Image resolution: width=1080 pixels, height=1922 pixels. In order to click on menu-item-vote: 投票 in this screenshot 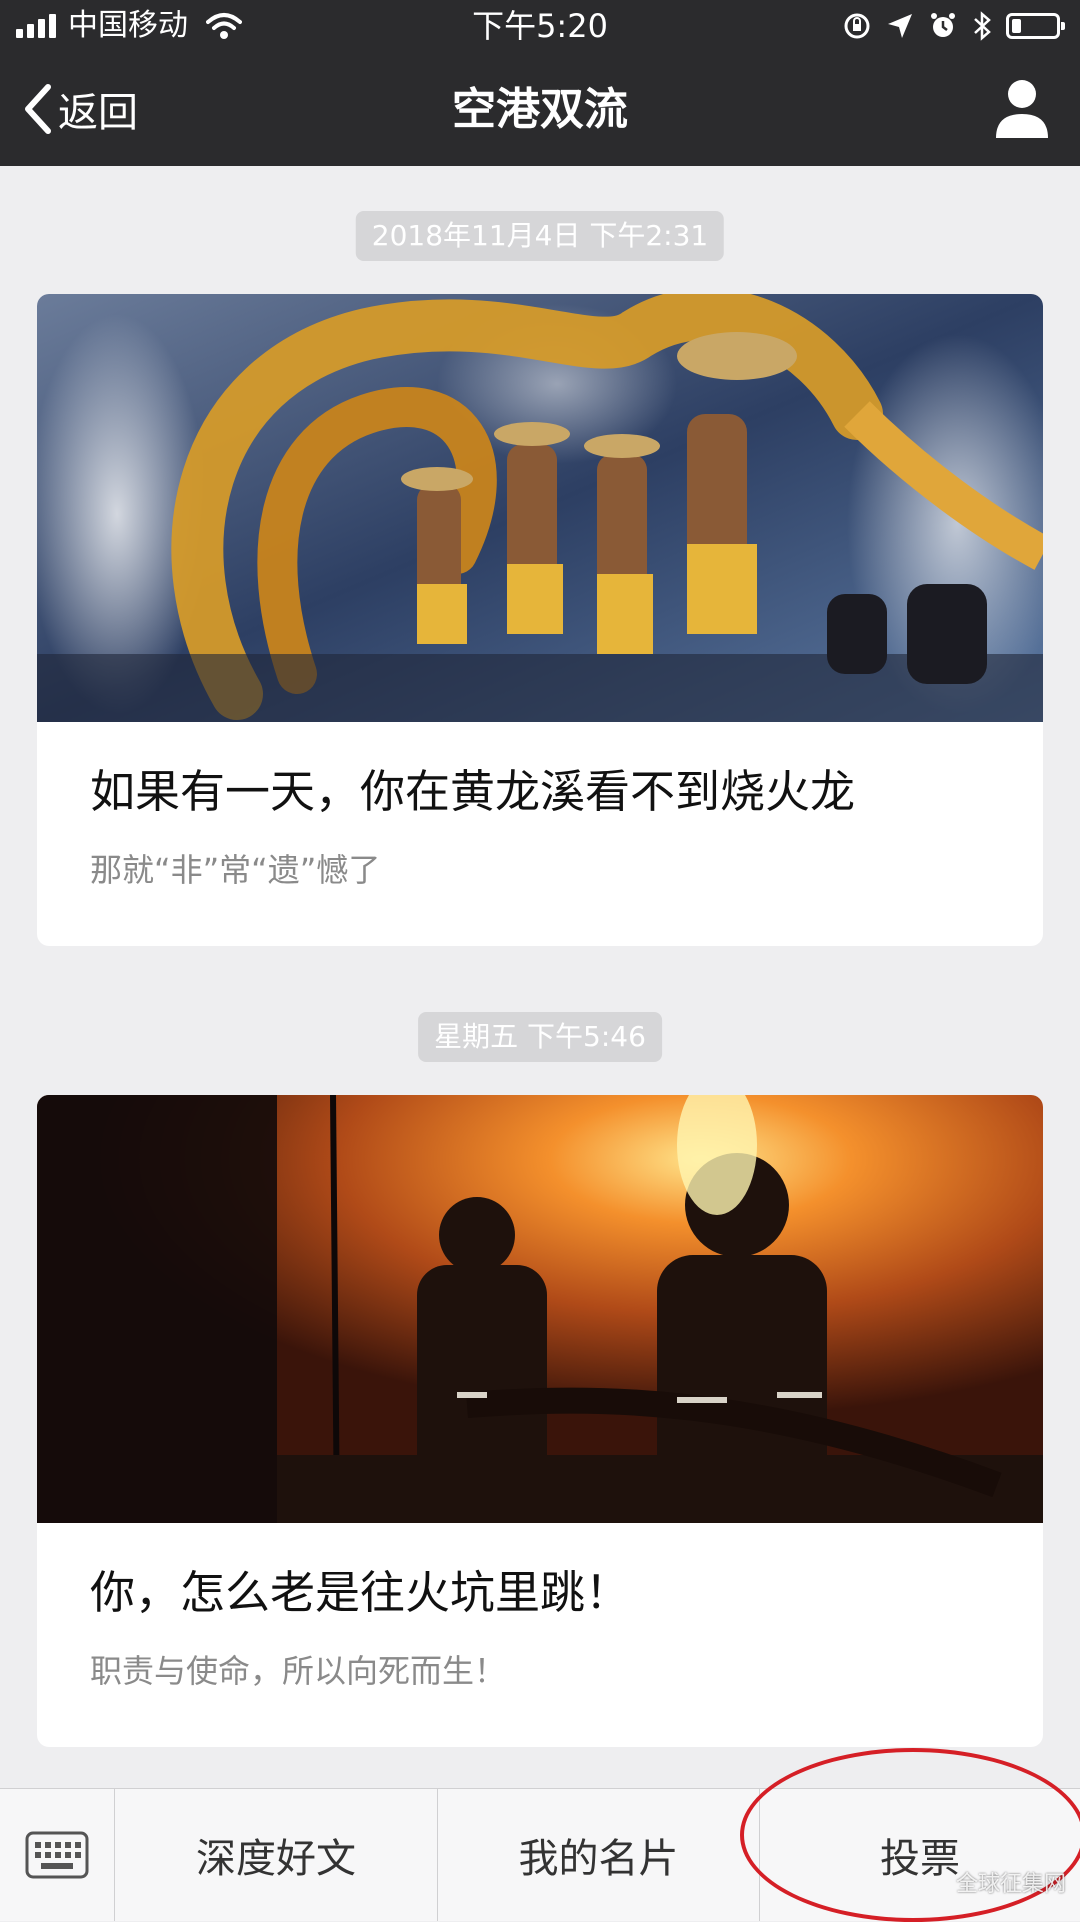, I will do `click(919, 1855)`.